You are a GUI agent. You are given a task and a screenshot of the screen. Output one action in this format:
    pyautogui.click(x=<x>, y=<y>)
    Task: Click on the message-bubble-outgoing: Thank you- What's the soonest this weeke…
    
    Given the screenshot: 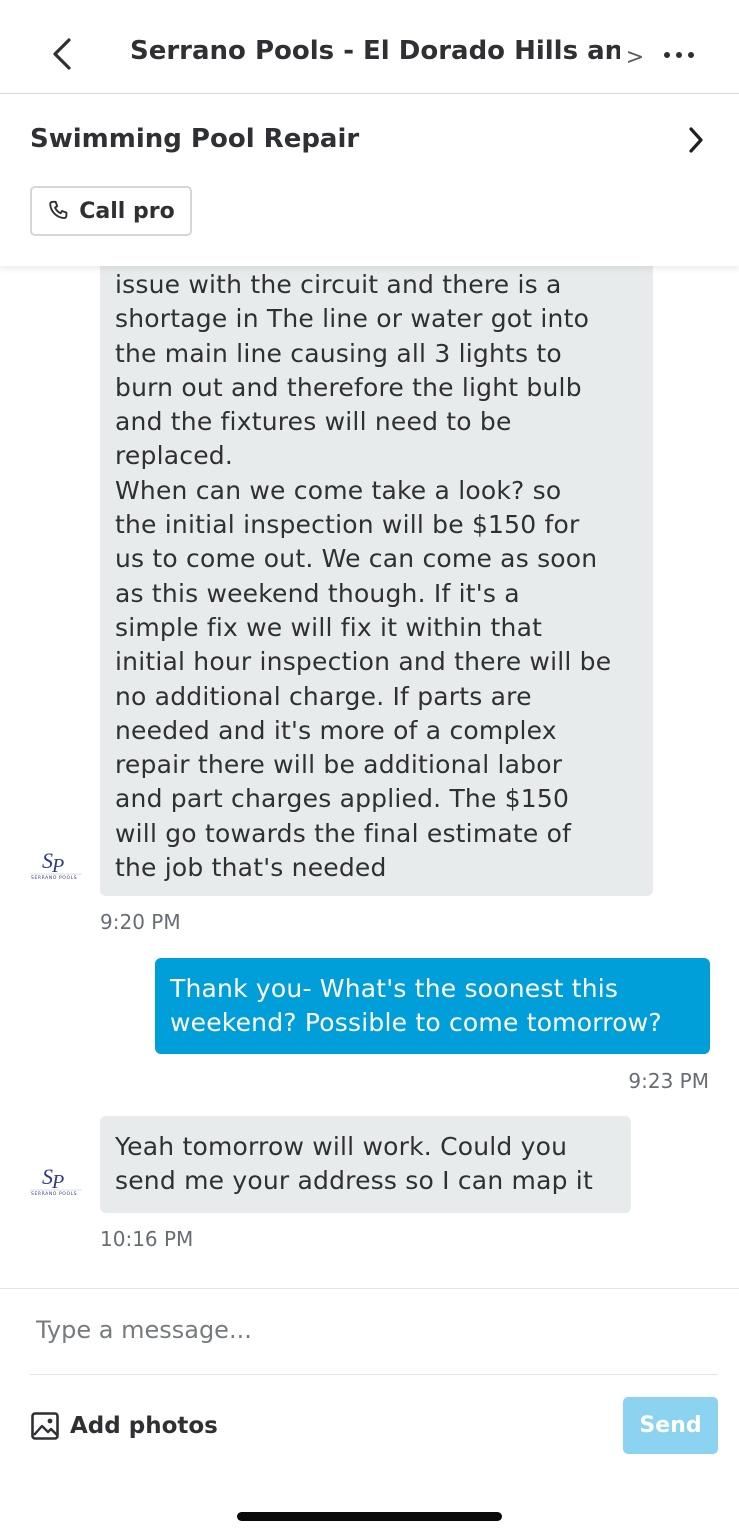 What is the action you would take?
    pyautogui.click(x=432, y=1006)
    